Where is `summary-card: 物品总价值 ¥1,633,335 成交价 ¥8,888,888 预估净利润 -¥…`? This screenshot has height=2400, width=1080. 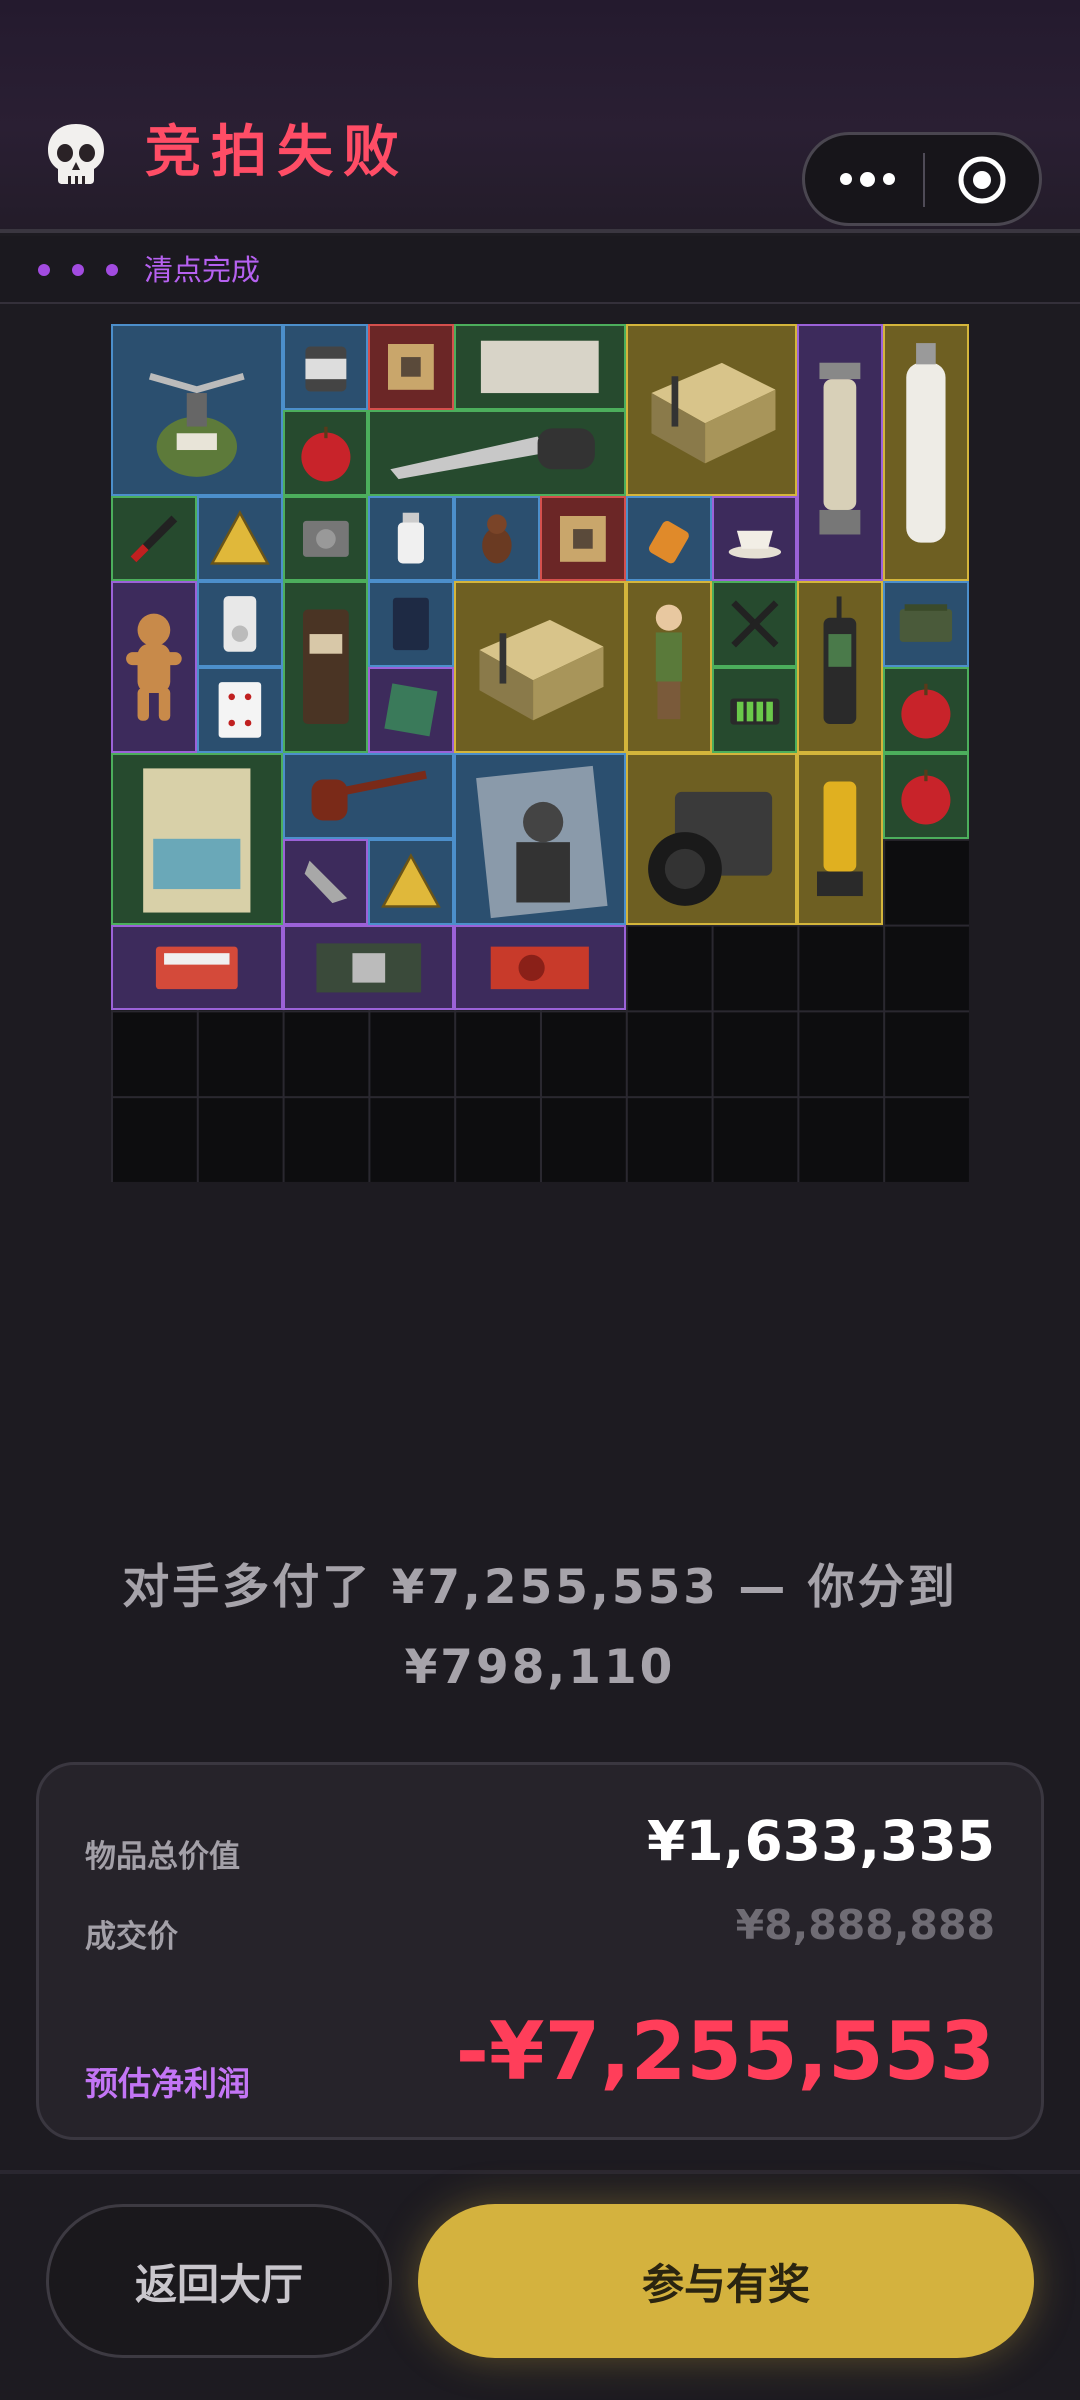 summary-card: 物品总价值 ¥1,633,335 成交价 ¥8,888,888 预估净利润 -¥… is located at coordinates (540, 1951).